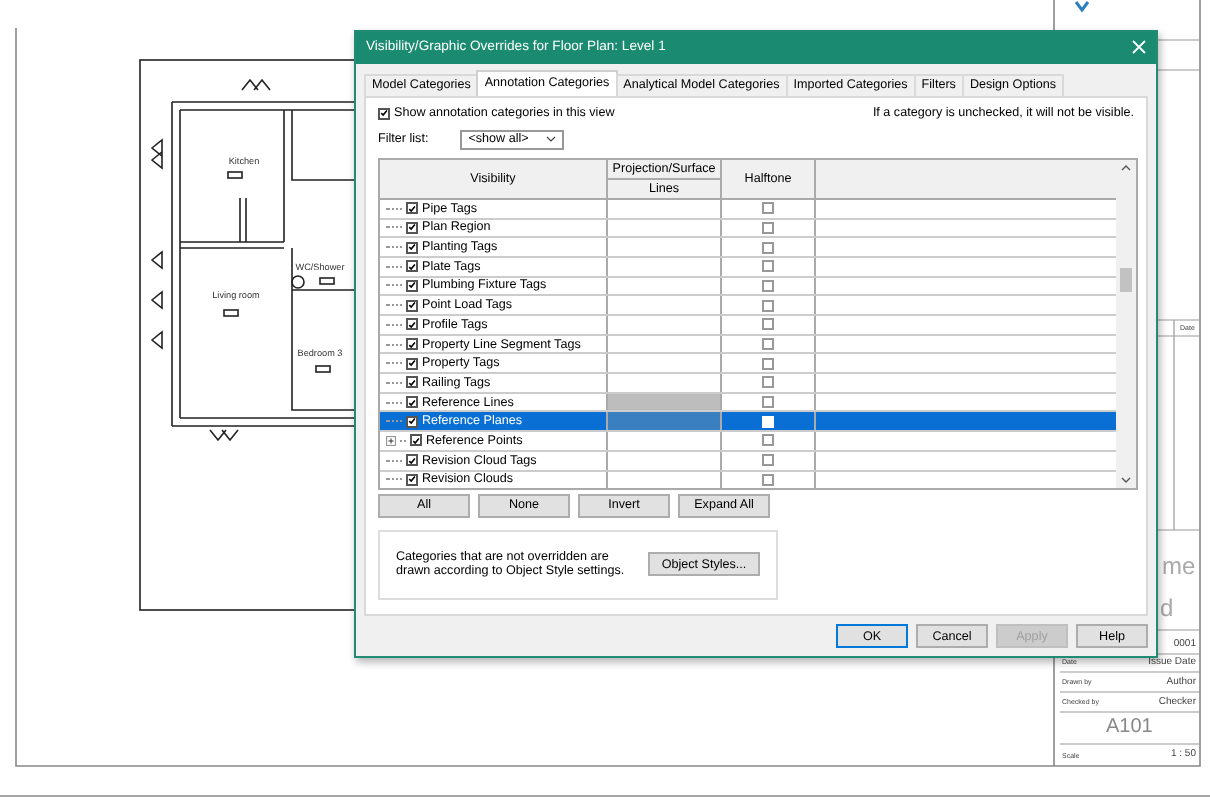 Image resolution: width=1210 pixels, height=802 pixels. Describe the element at coordinates (1167, 608) in the screenshot. I see `sheet-name: d` at that location.